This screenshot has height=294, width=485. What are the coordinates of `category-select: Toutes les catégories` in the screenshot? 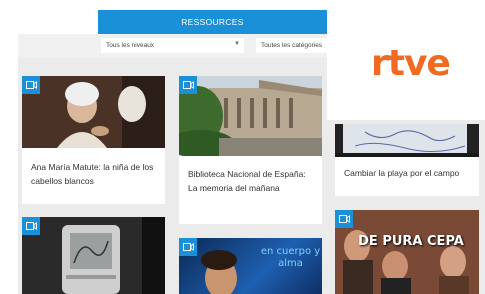 It's located at (291, 45).